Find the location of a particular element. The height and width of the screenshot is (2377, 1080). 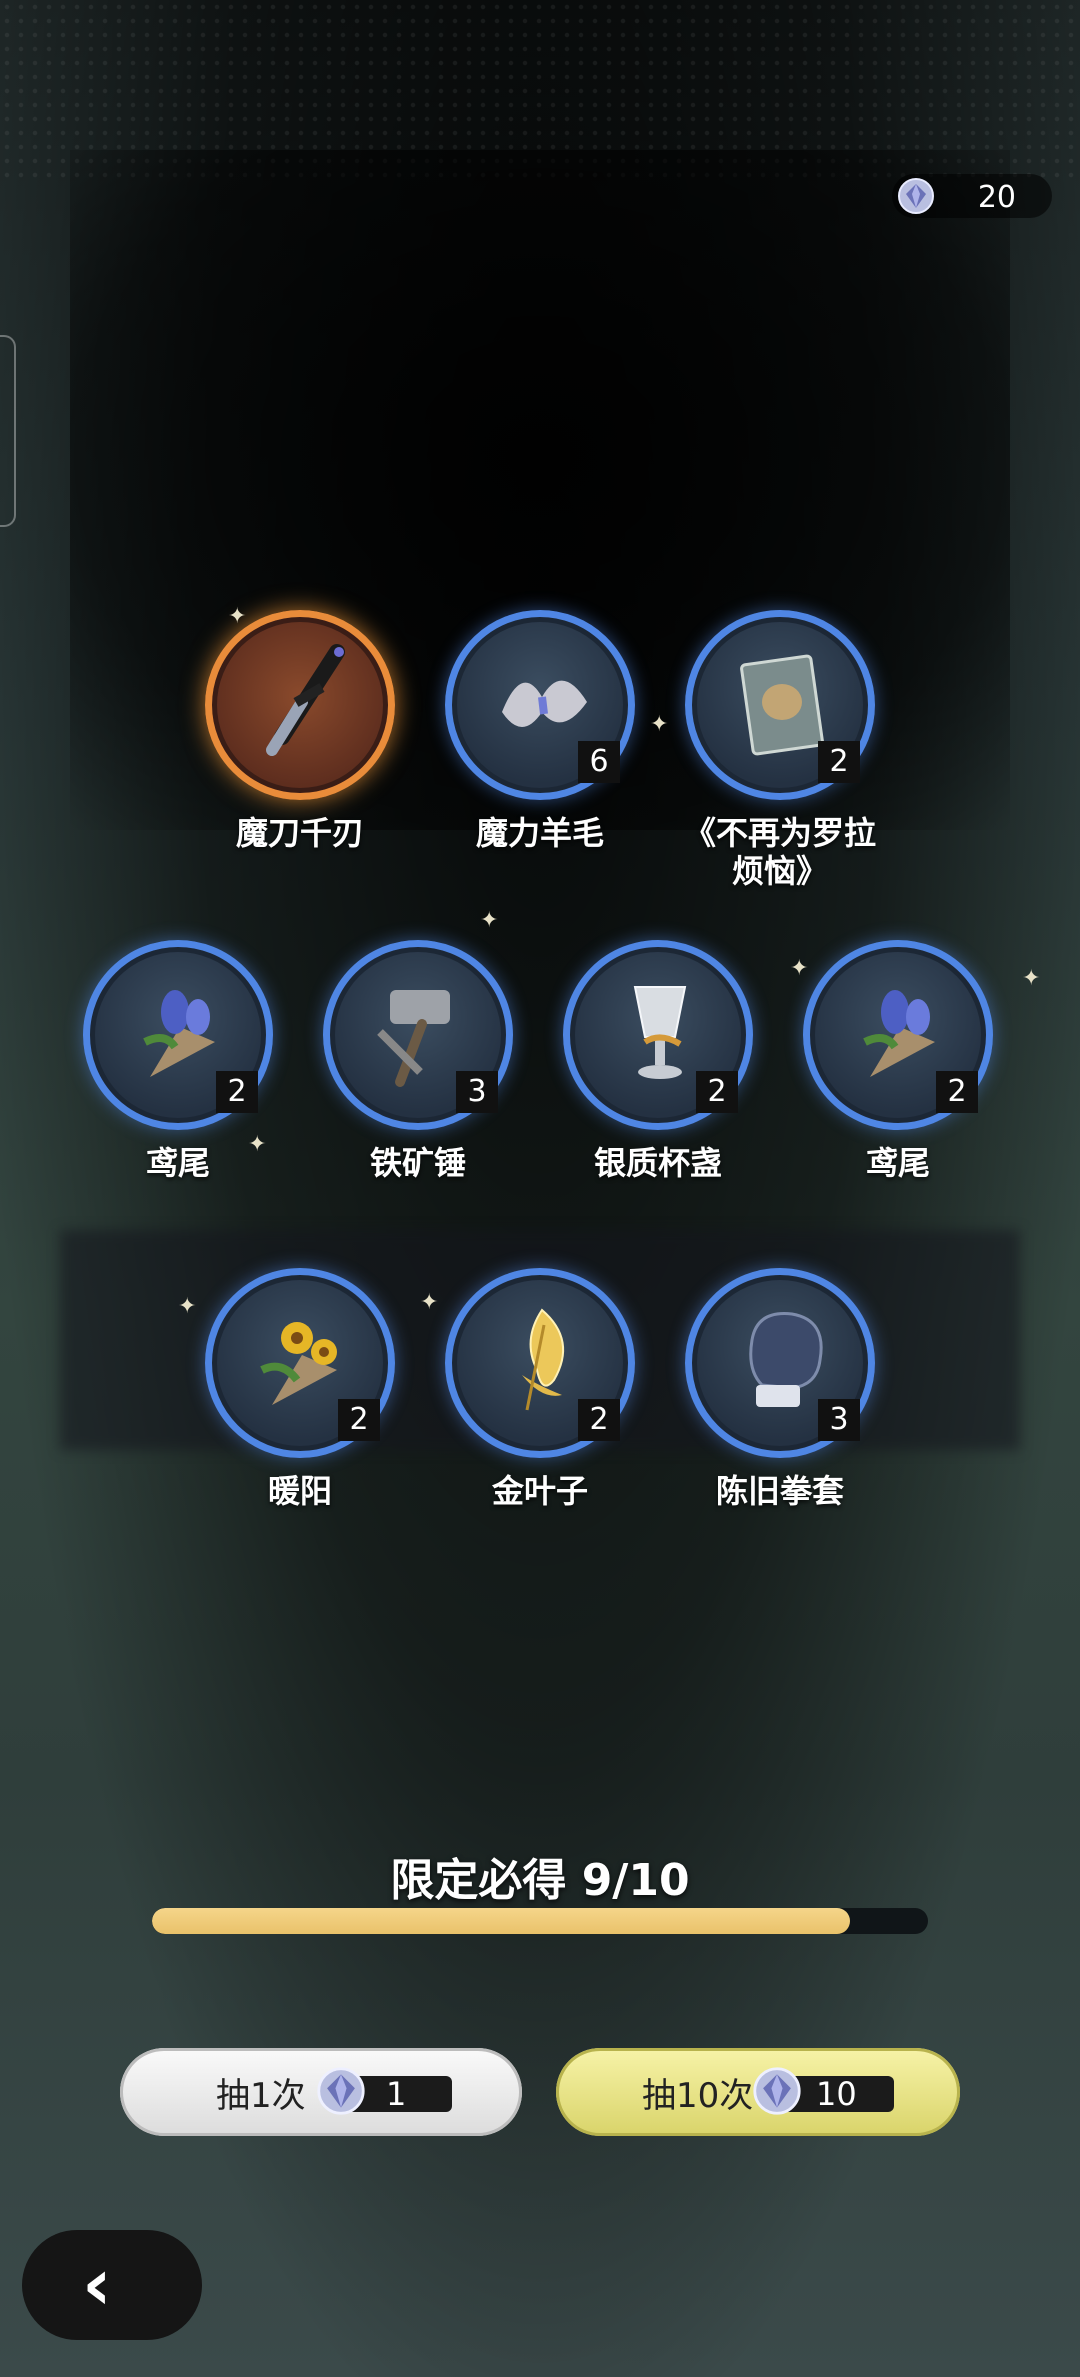

reward-frame is located at coordinates (300, 705).